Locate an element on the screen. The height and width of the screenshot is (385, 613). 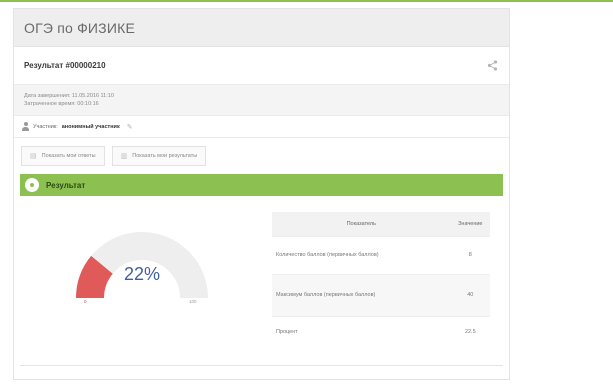
table-header-row: Показатель Значение is located at coordinates (381, 224).